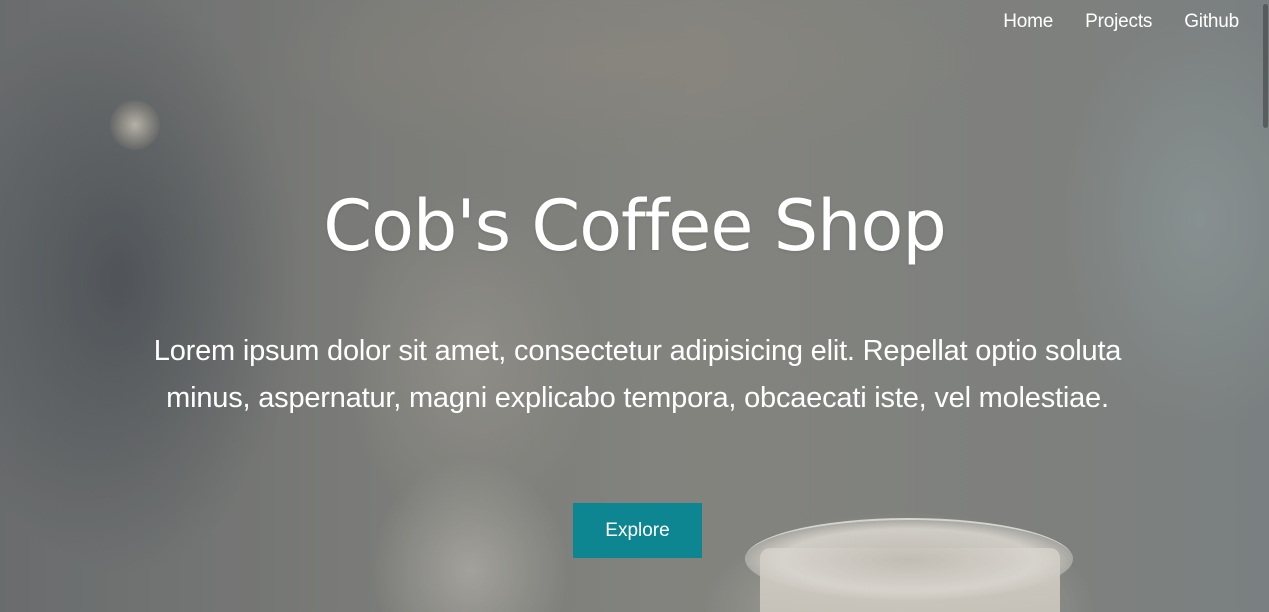 The width and height of the screenshot is (1269, 612). I want to click on nav-link-github: Github, so click(1211, 22).